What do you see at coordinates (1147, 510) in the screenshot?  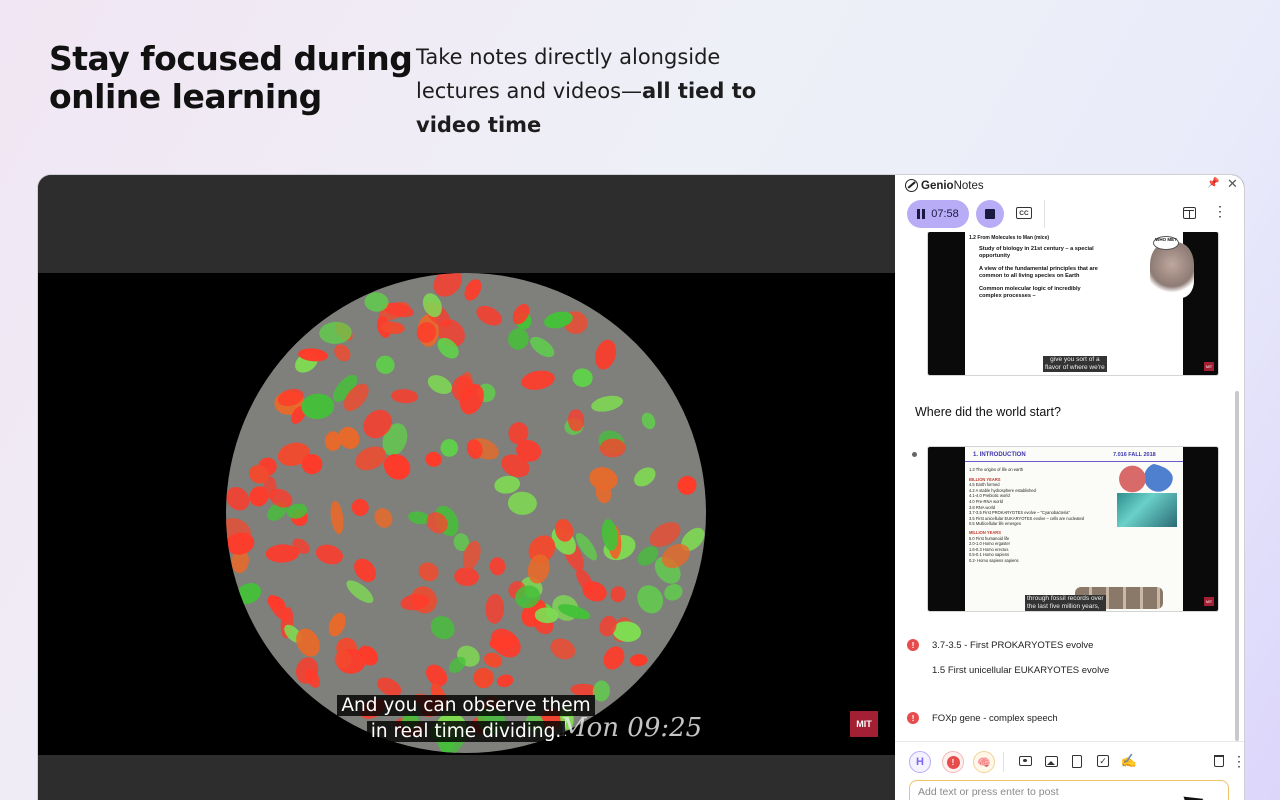 I see `dna-illustration` at bounding box center [1147, 510].